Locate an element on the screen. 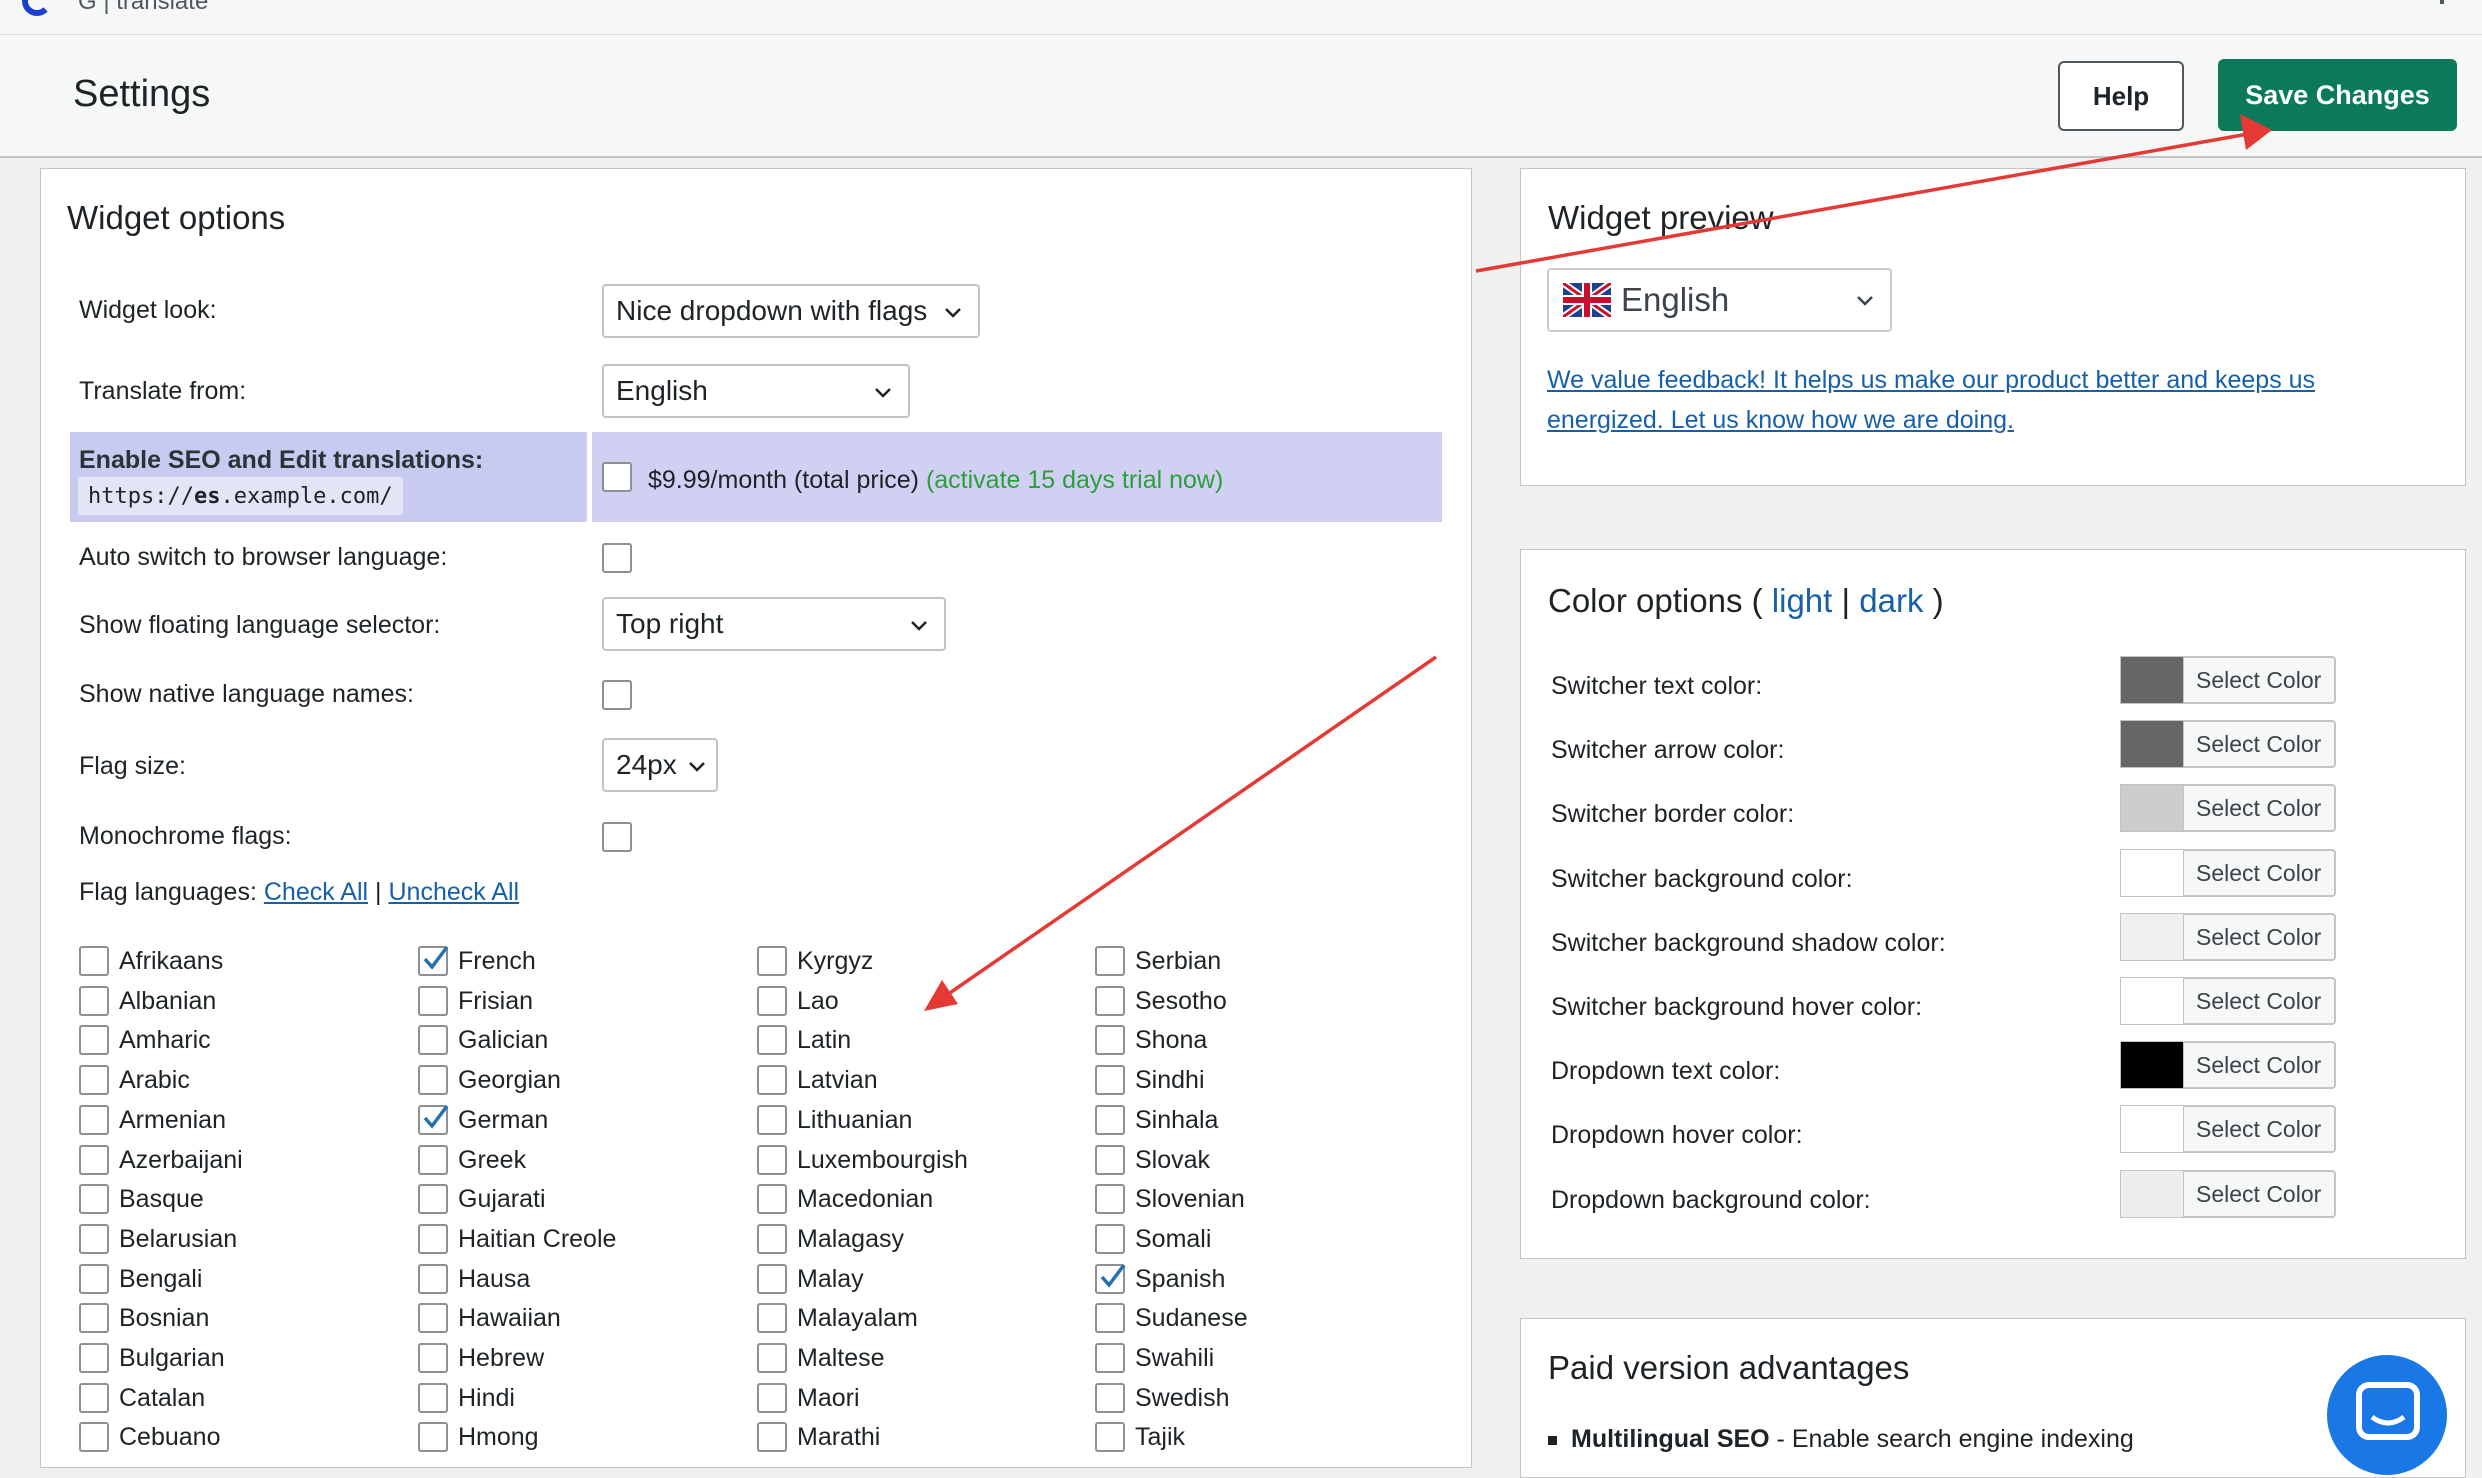  translate-from-select: English is located at coordinates (756, 391).